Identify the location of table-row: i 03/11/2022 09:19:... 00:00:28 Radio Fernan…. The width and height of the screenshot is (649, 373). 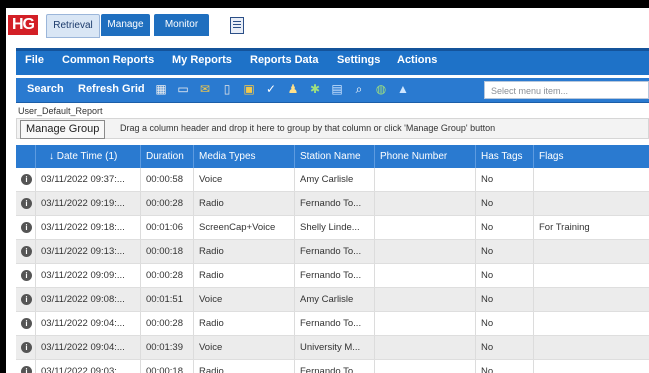
(332, 204).